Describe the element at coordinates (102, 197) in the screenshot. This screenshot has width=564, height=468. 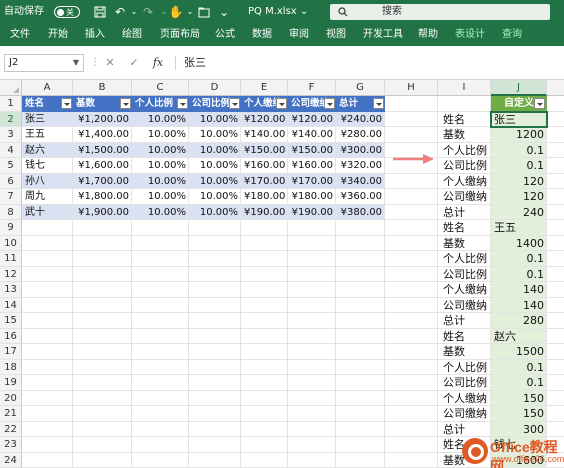
I see `table-cell: ¥1,800.00` at that location.